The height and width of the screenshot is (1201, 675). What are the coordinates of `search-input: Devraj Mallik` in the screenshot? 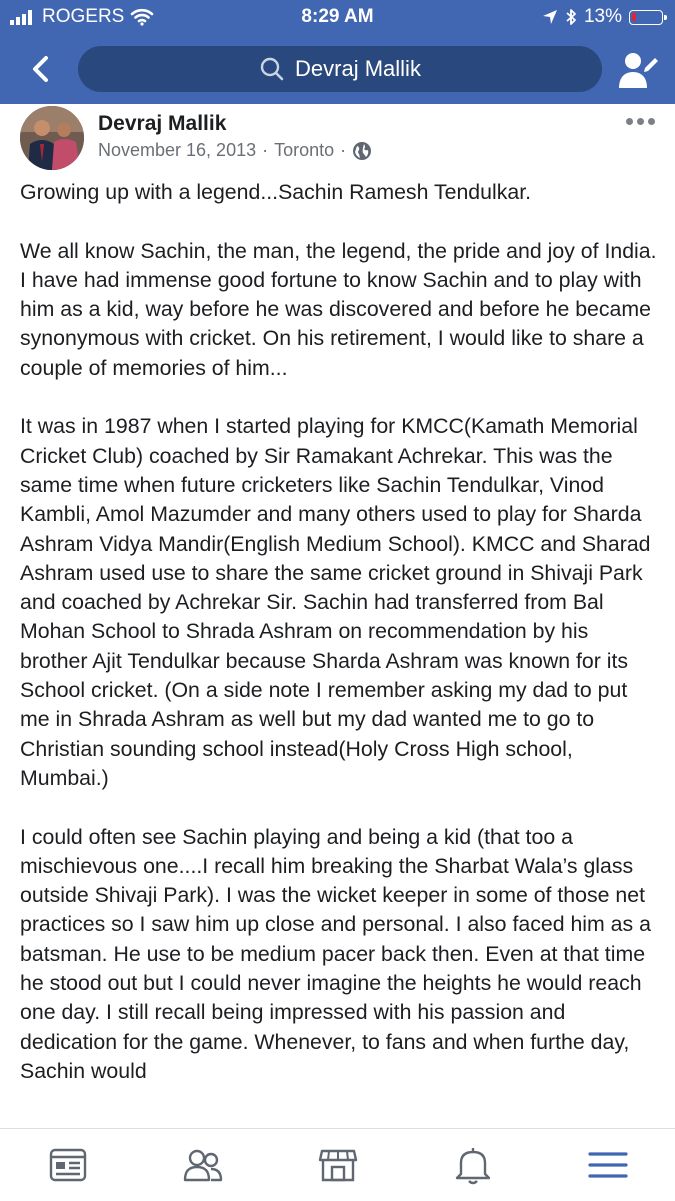 It's located at (340, 69).